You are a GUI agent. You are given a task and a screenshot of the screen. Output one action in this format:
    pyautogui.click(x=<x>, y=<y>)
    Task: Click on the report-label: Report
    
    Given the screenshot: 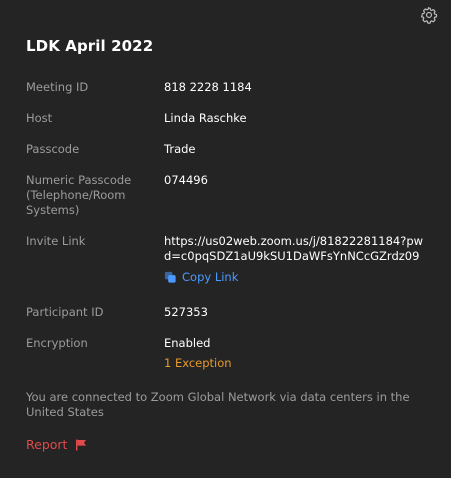 What is the action you would take?
    pyautogui.click(x=47, y=444)
    